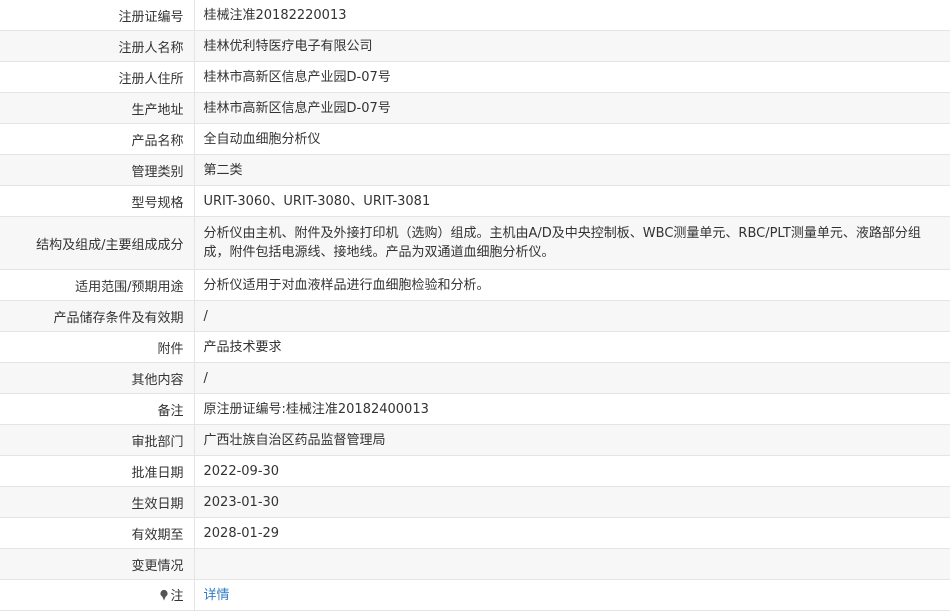 Image resolution: width=950 pixels, height=611 pixels. I want to click on row-registration-number: 注册证编号 桂械注准20182220013, so click(475, 15).